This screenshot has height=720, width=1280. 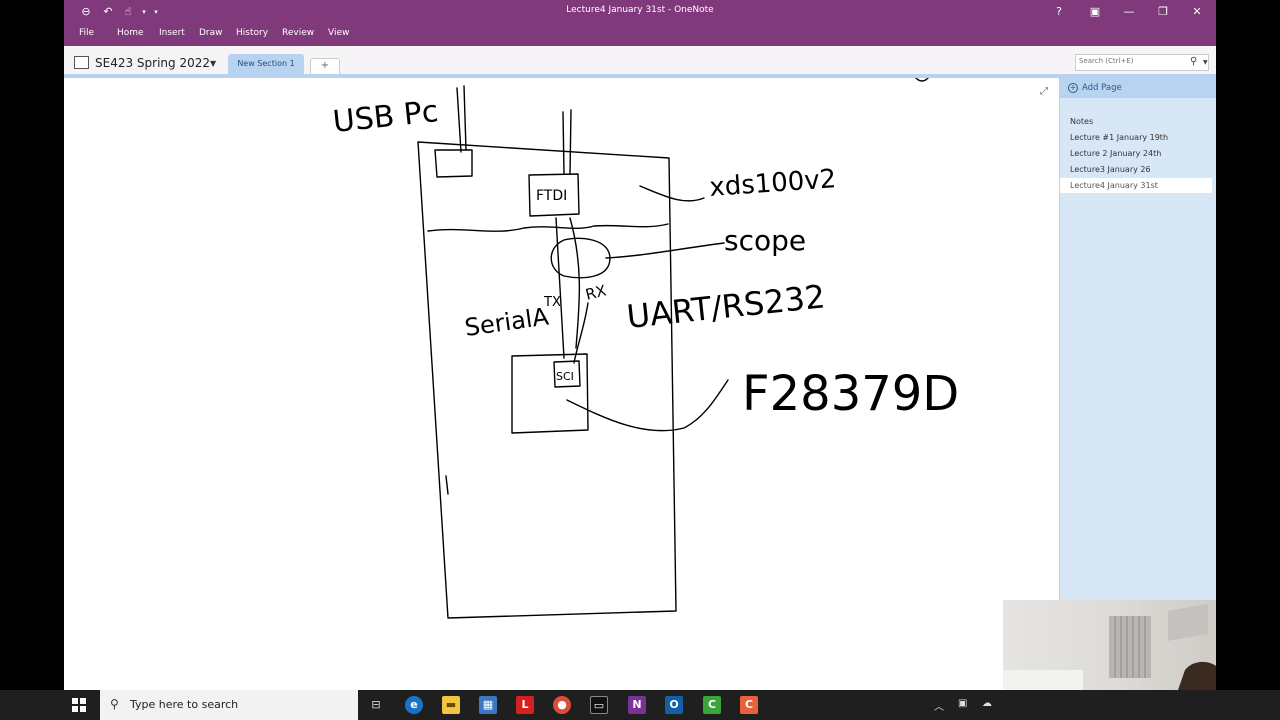 I want to click on scope-probe-circle, so click(x=580, y=258).